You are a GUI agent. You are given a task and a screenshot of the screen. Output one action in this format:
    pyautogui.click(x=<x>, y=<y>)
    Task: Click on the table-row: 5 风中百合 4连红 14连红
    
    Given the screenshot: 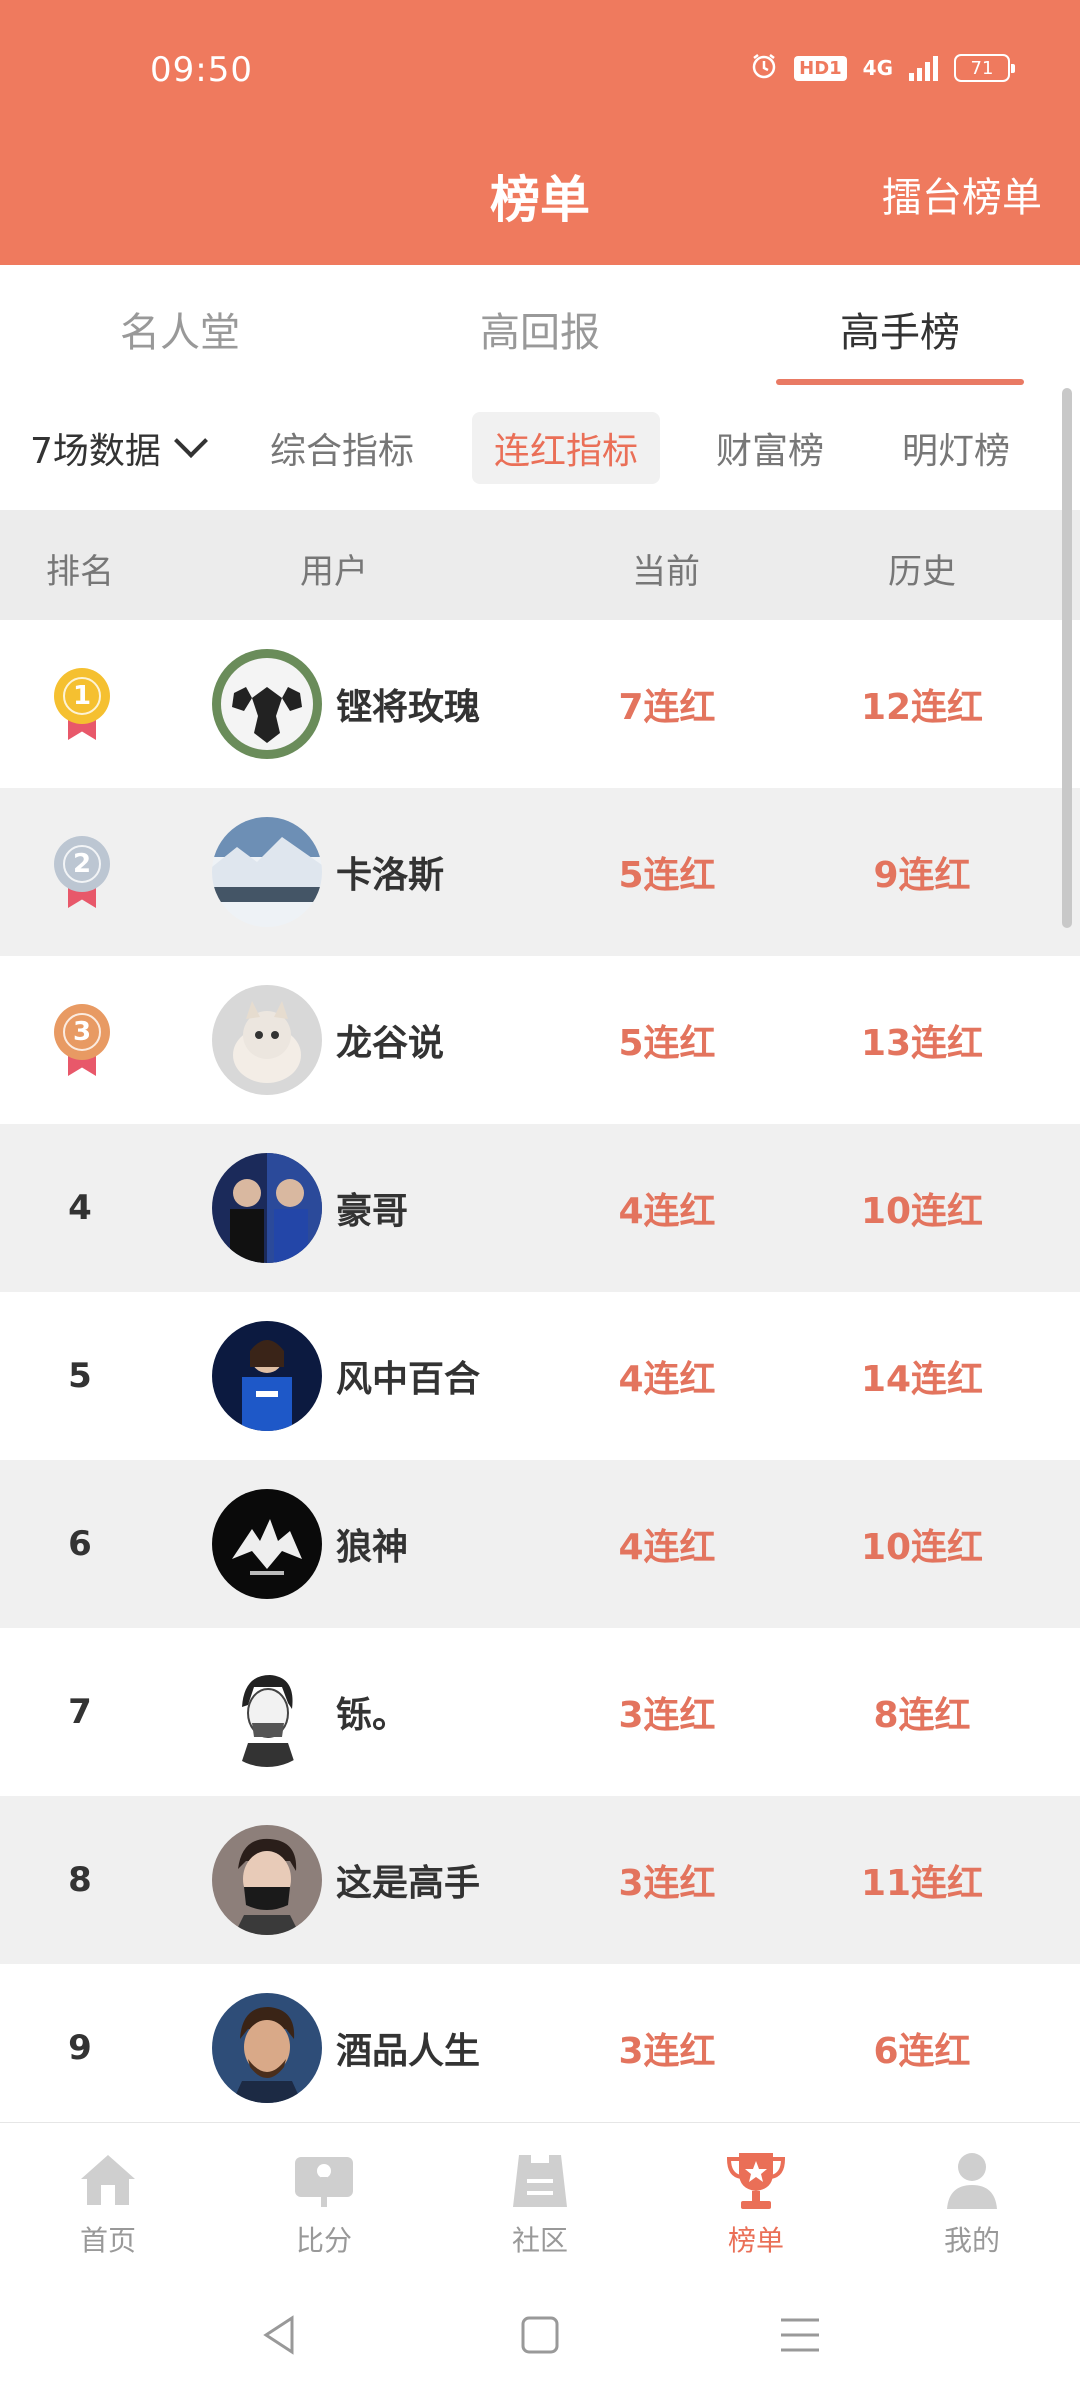 What is the action you would take?
    pyautogui.click(x=540, y=1376)
    